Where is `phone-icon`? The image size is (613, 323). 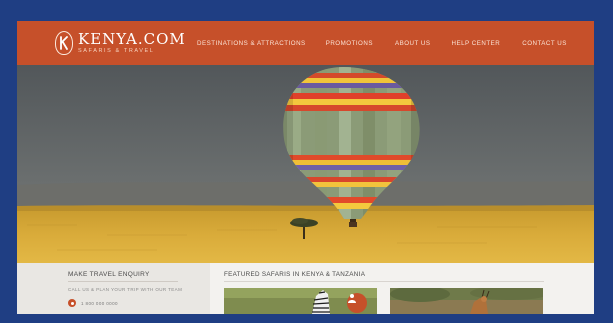 phone-icon is located at coordinates (72, 303).